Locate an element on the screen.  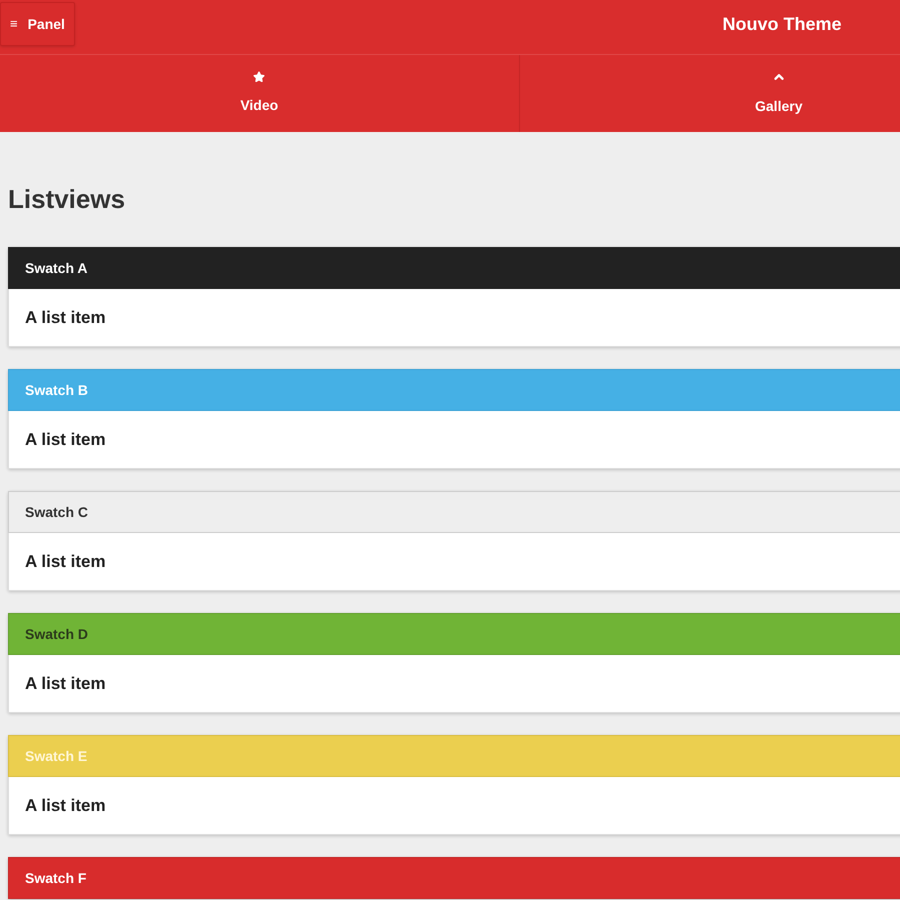
star-icon is located at coordinates (259, 77).